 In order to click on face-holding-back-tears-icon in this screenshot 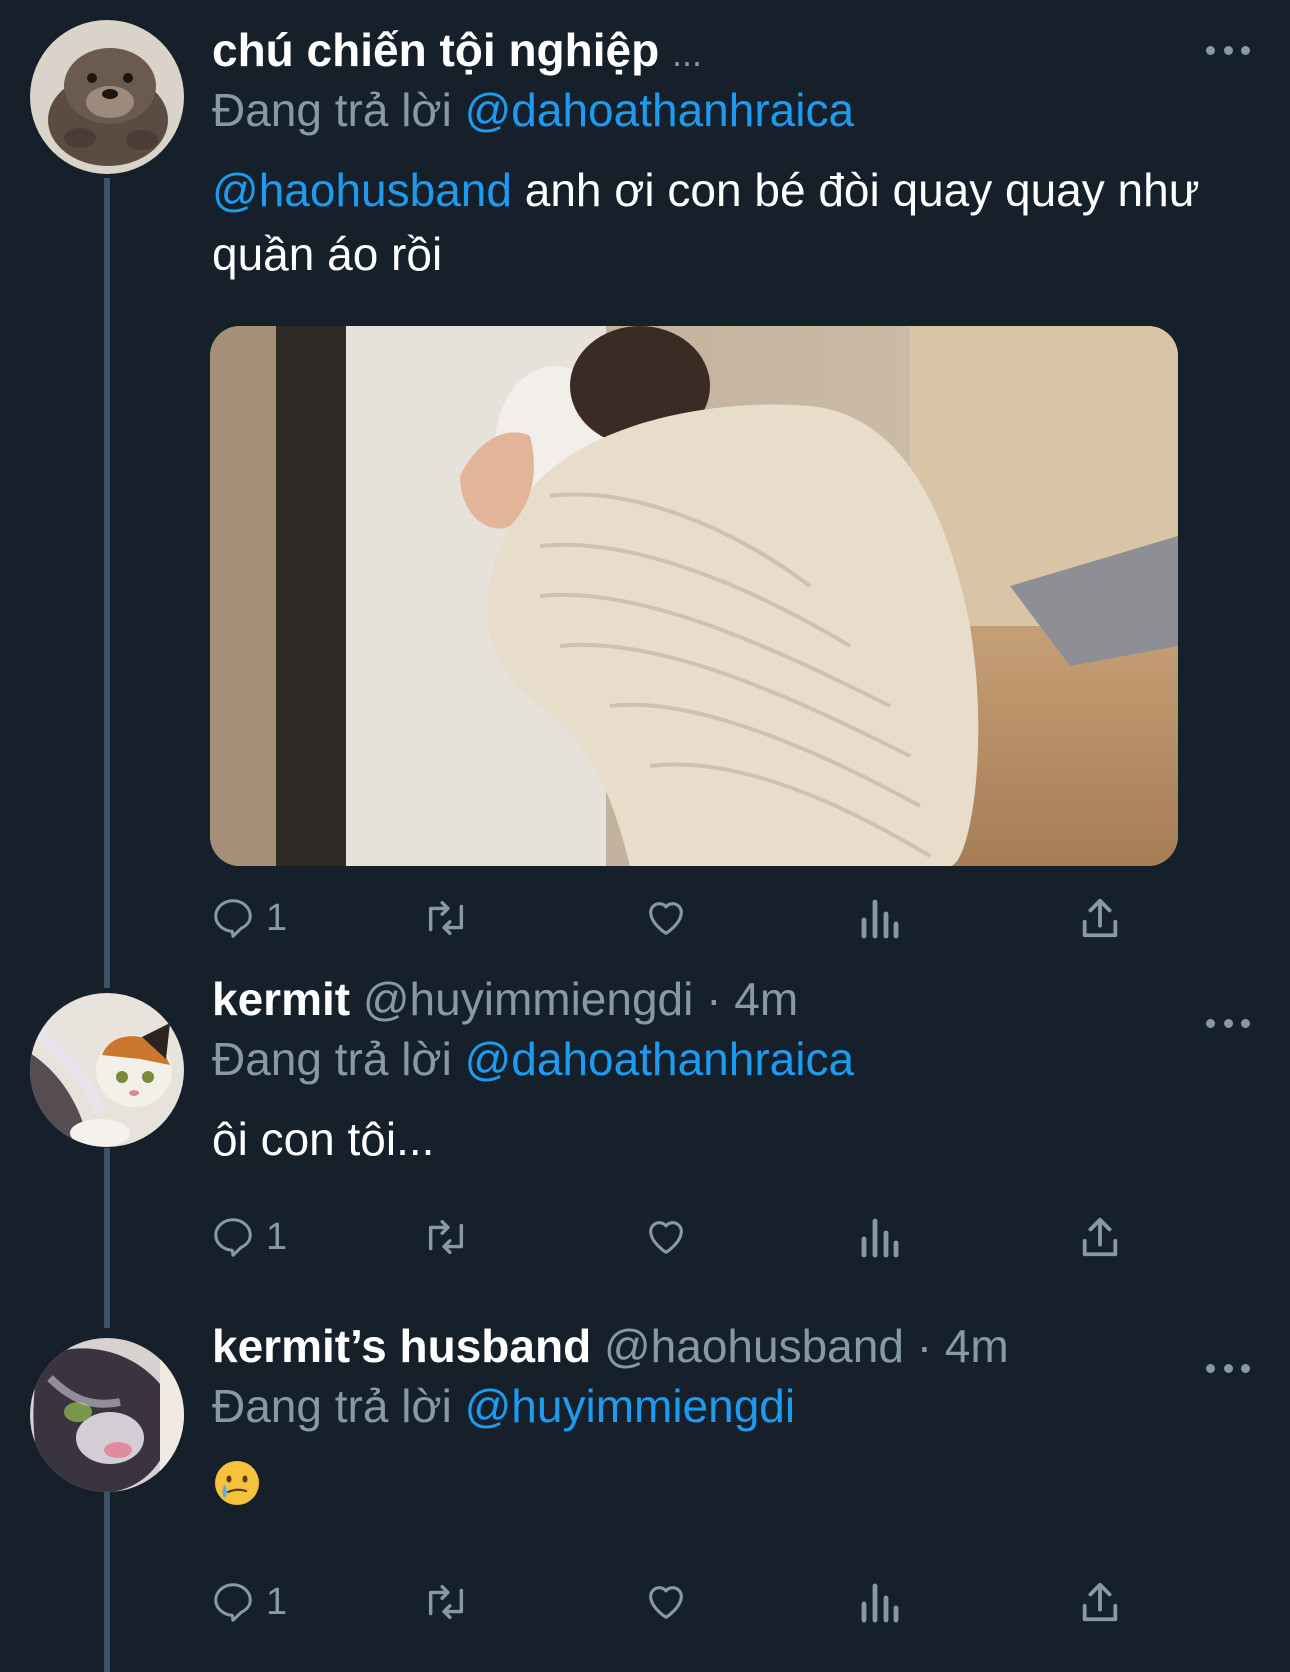, I will do `click(237, 1483)`.